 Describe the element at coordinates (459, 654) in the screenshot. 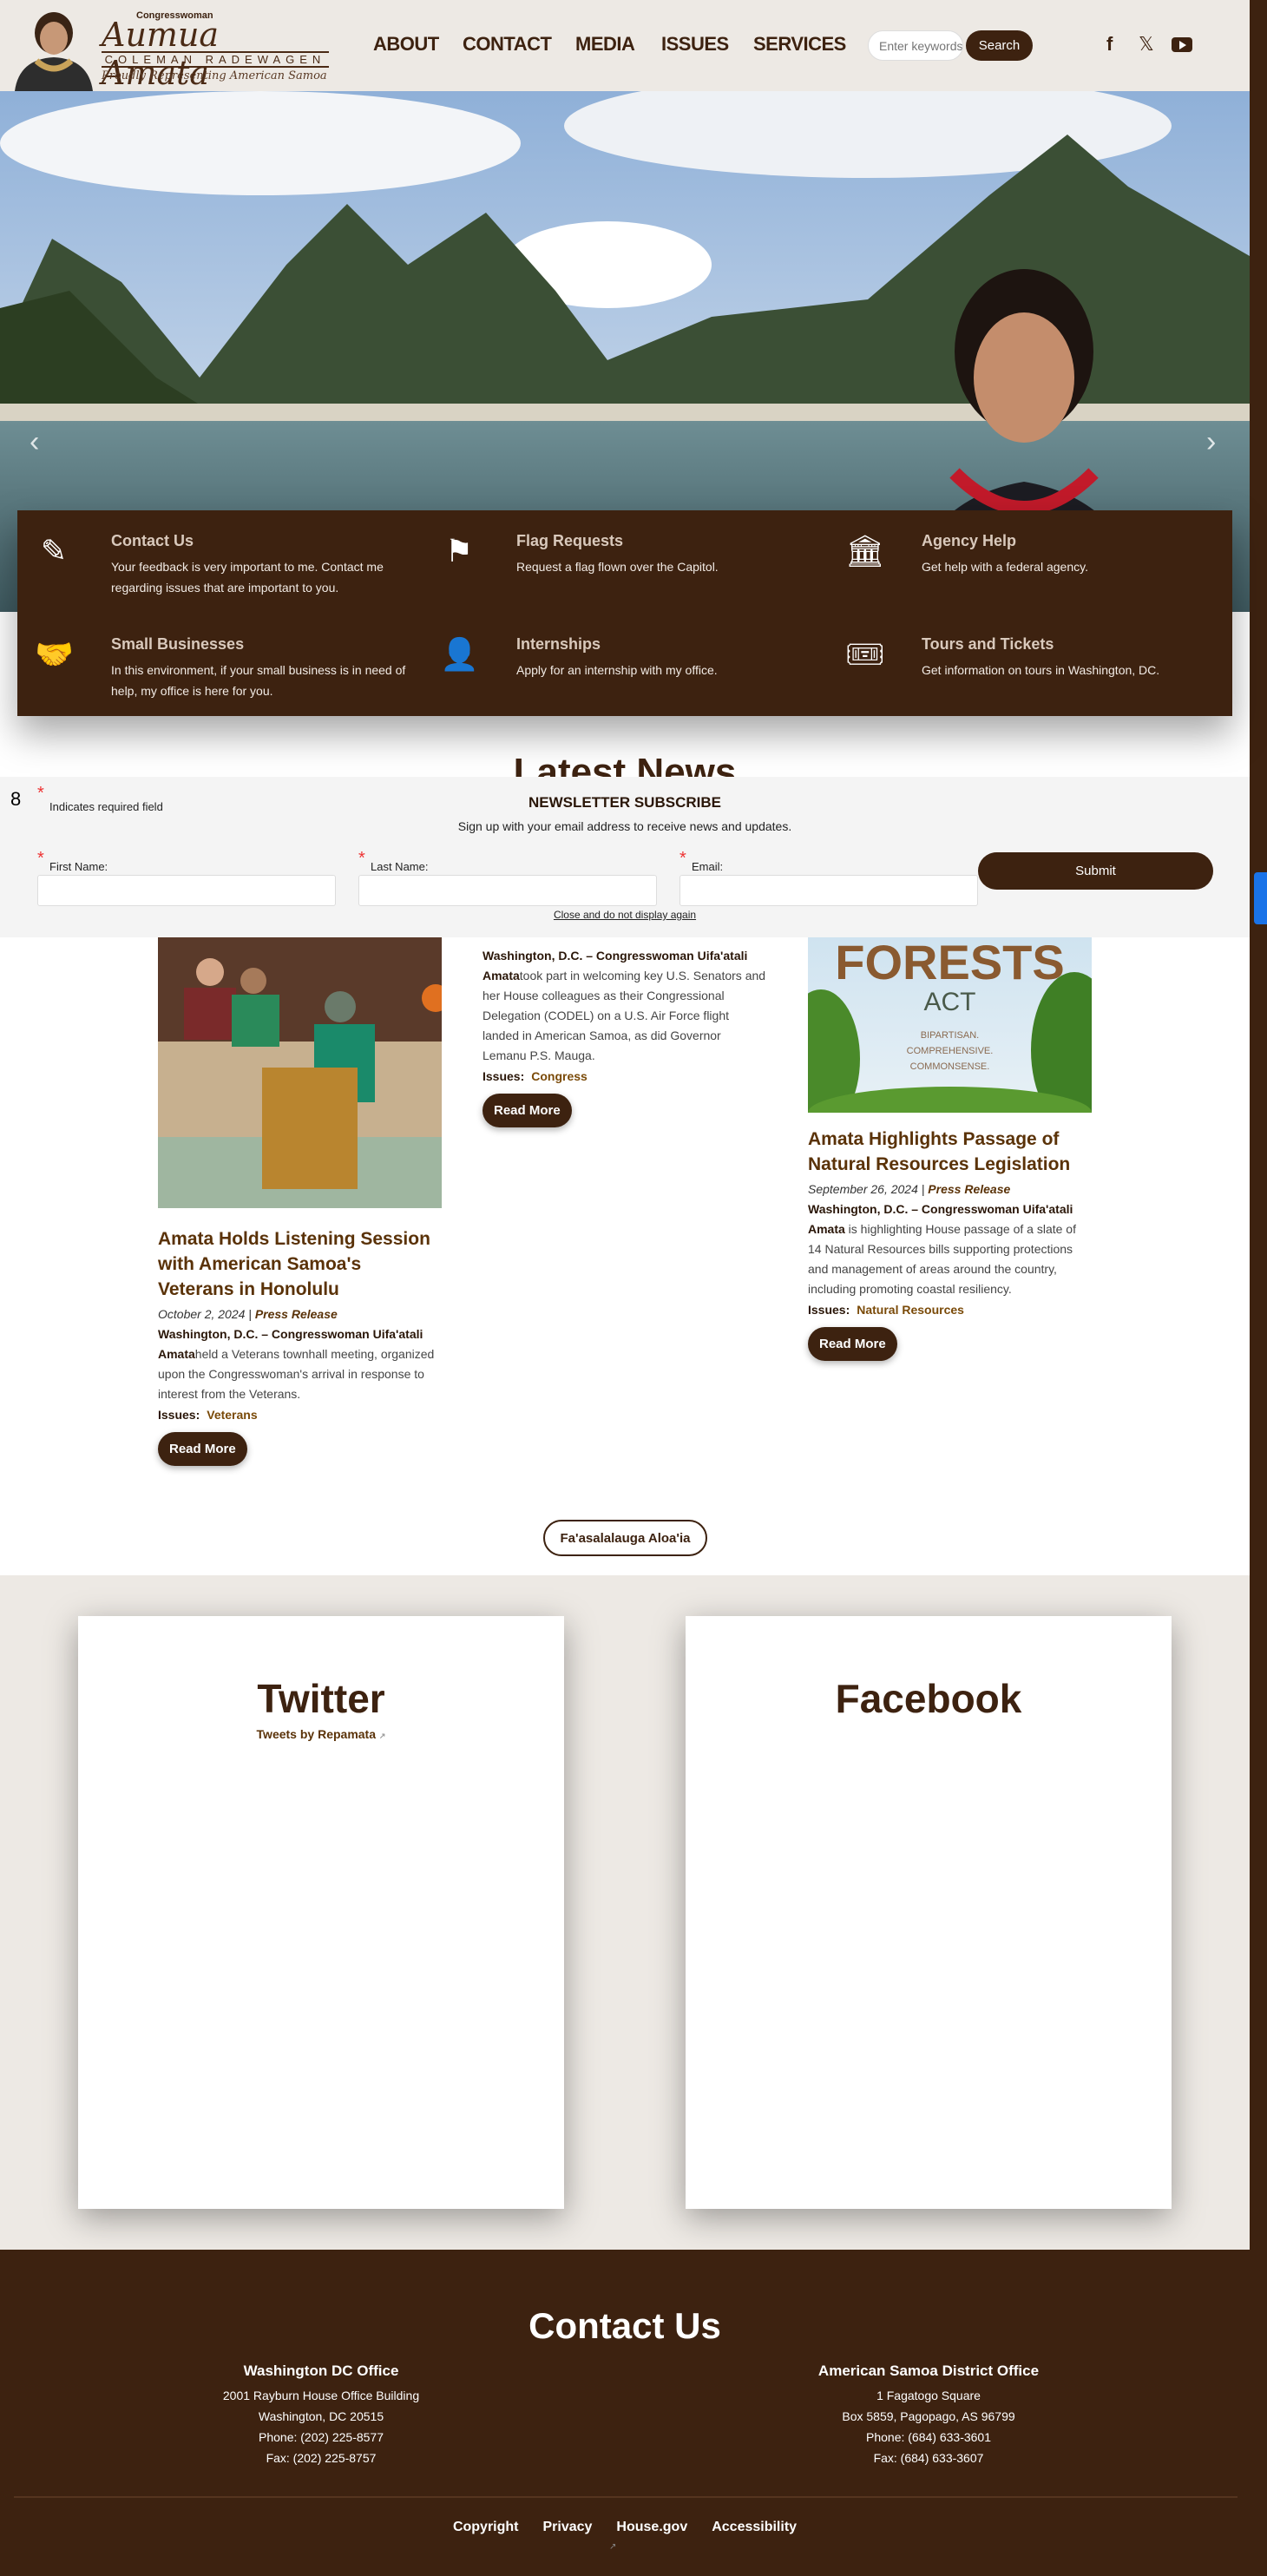

I see `intern-icon: 👤` at that location.